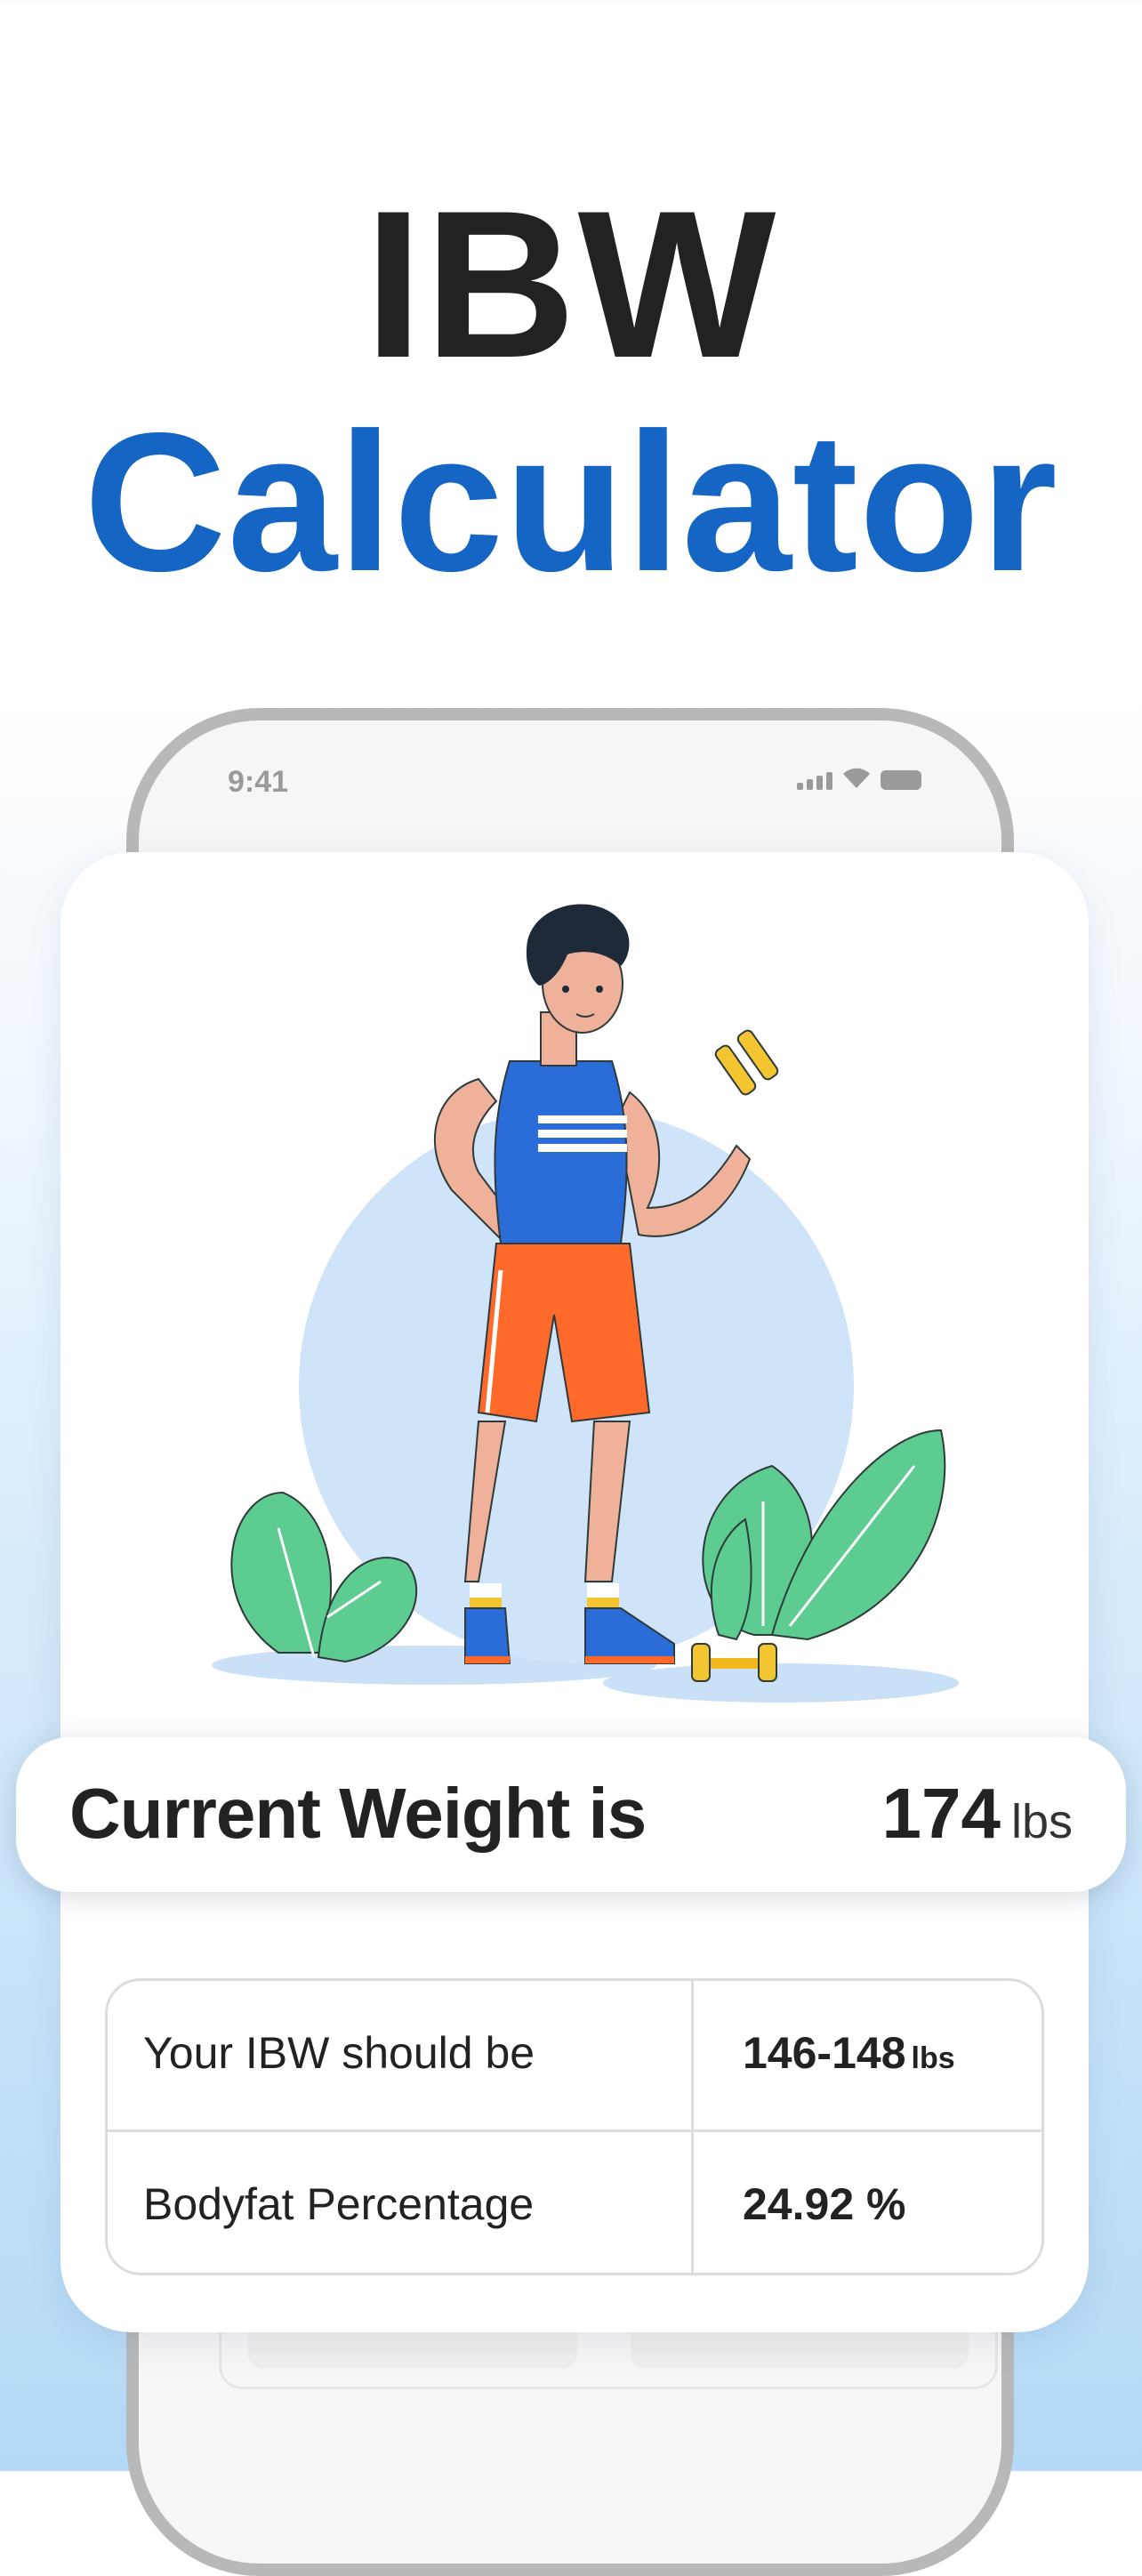 The width and height of the screenshot is (1142, 2576). What do you see at coordinates (339, 2204) in the screenshot?
I see `bodyfat-label: Bodyfat Percentage` at bounding box center [339, 2204].